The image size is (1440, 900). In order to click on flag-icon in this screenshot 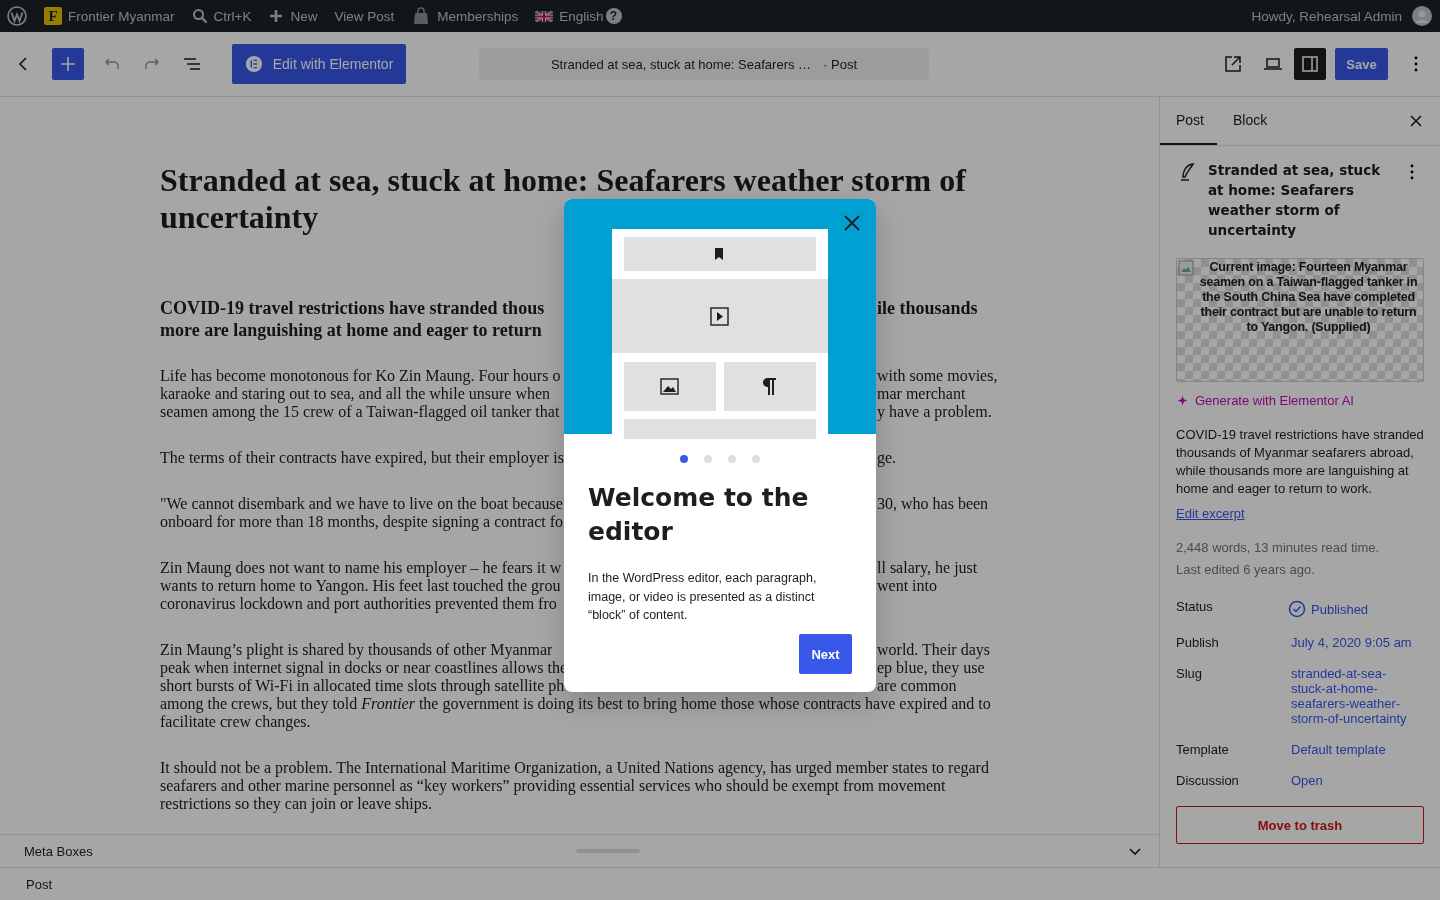, I will do `click(544, 16)`.